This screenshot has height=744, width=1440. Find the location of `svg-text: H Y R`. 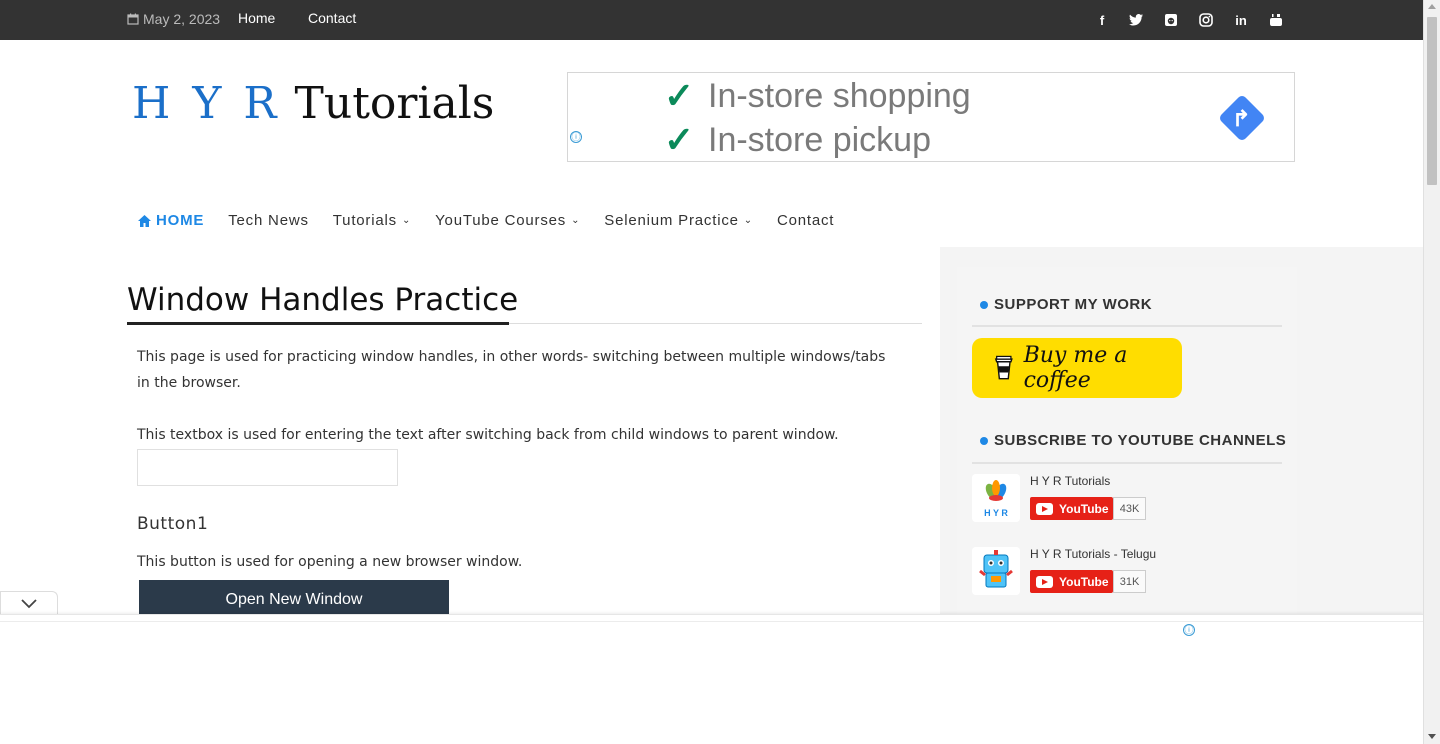

svg-text: H Y R is located at coordinates (996, 513).